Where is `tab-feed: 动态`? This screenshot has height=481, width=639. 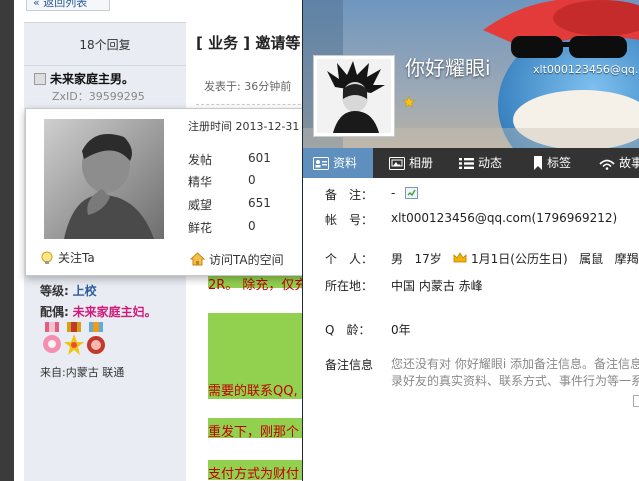 tab-feed: 动态 is located at coordinates (488, 163).